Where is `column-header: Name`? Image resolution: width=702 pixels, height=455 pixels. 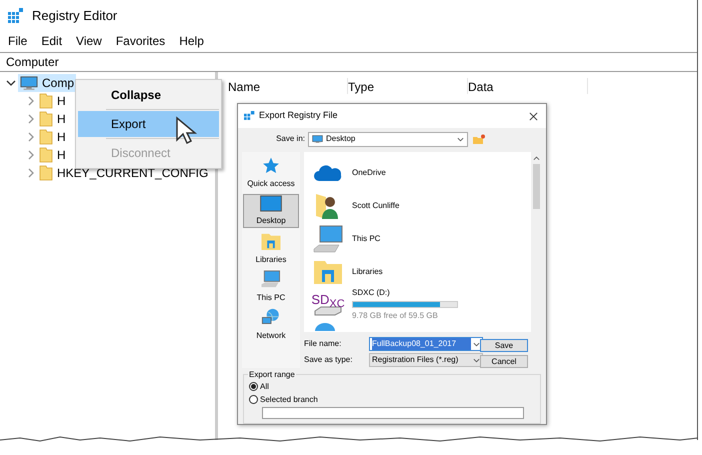
column-header: Name is located at coordinates (288, 86).